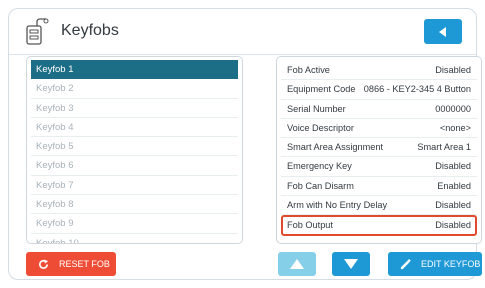 This screenshot has width=485, height=288. What do you see at coordinates (379, 109) in the screenshot?
I see `property-row: Serial Number 0000000` at bounding box center [379, 109].